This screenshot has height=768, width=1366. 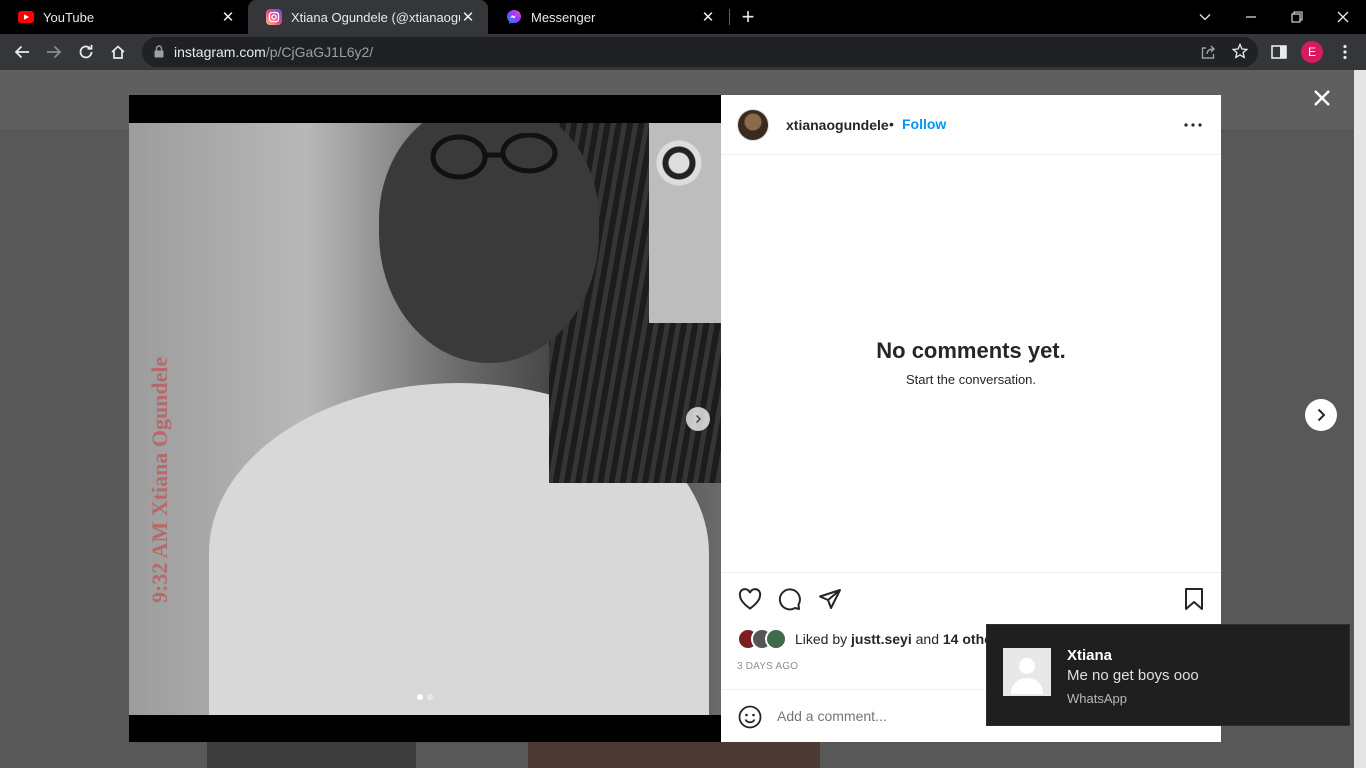 What do you see at coordinates (685, 223) in the screenshot?
I see `photo-pattern` at bounding box center [685, 223].